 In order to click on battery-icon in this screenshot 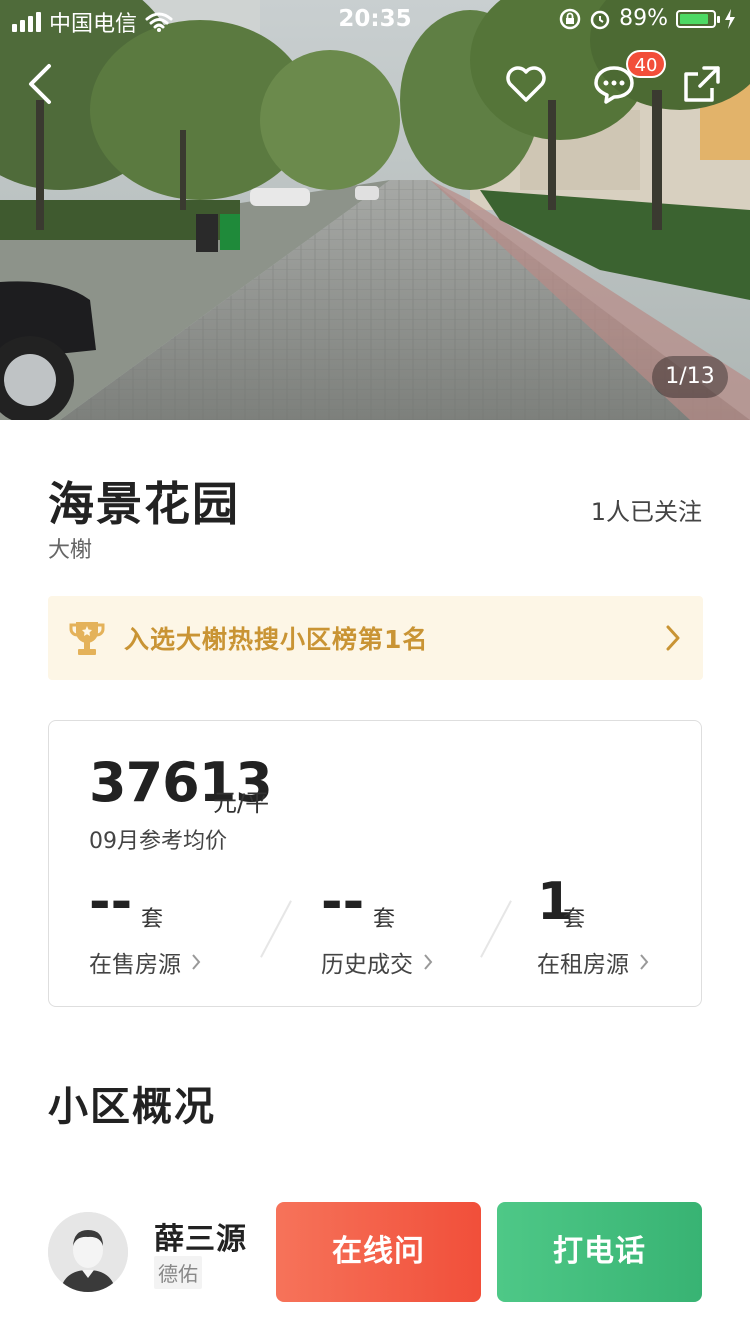, I will do `click(698, 18)`.